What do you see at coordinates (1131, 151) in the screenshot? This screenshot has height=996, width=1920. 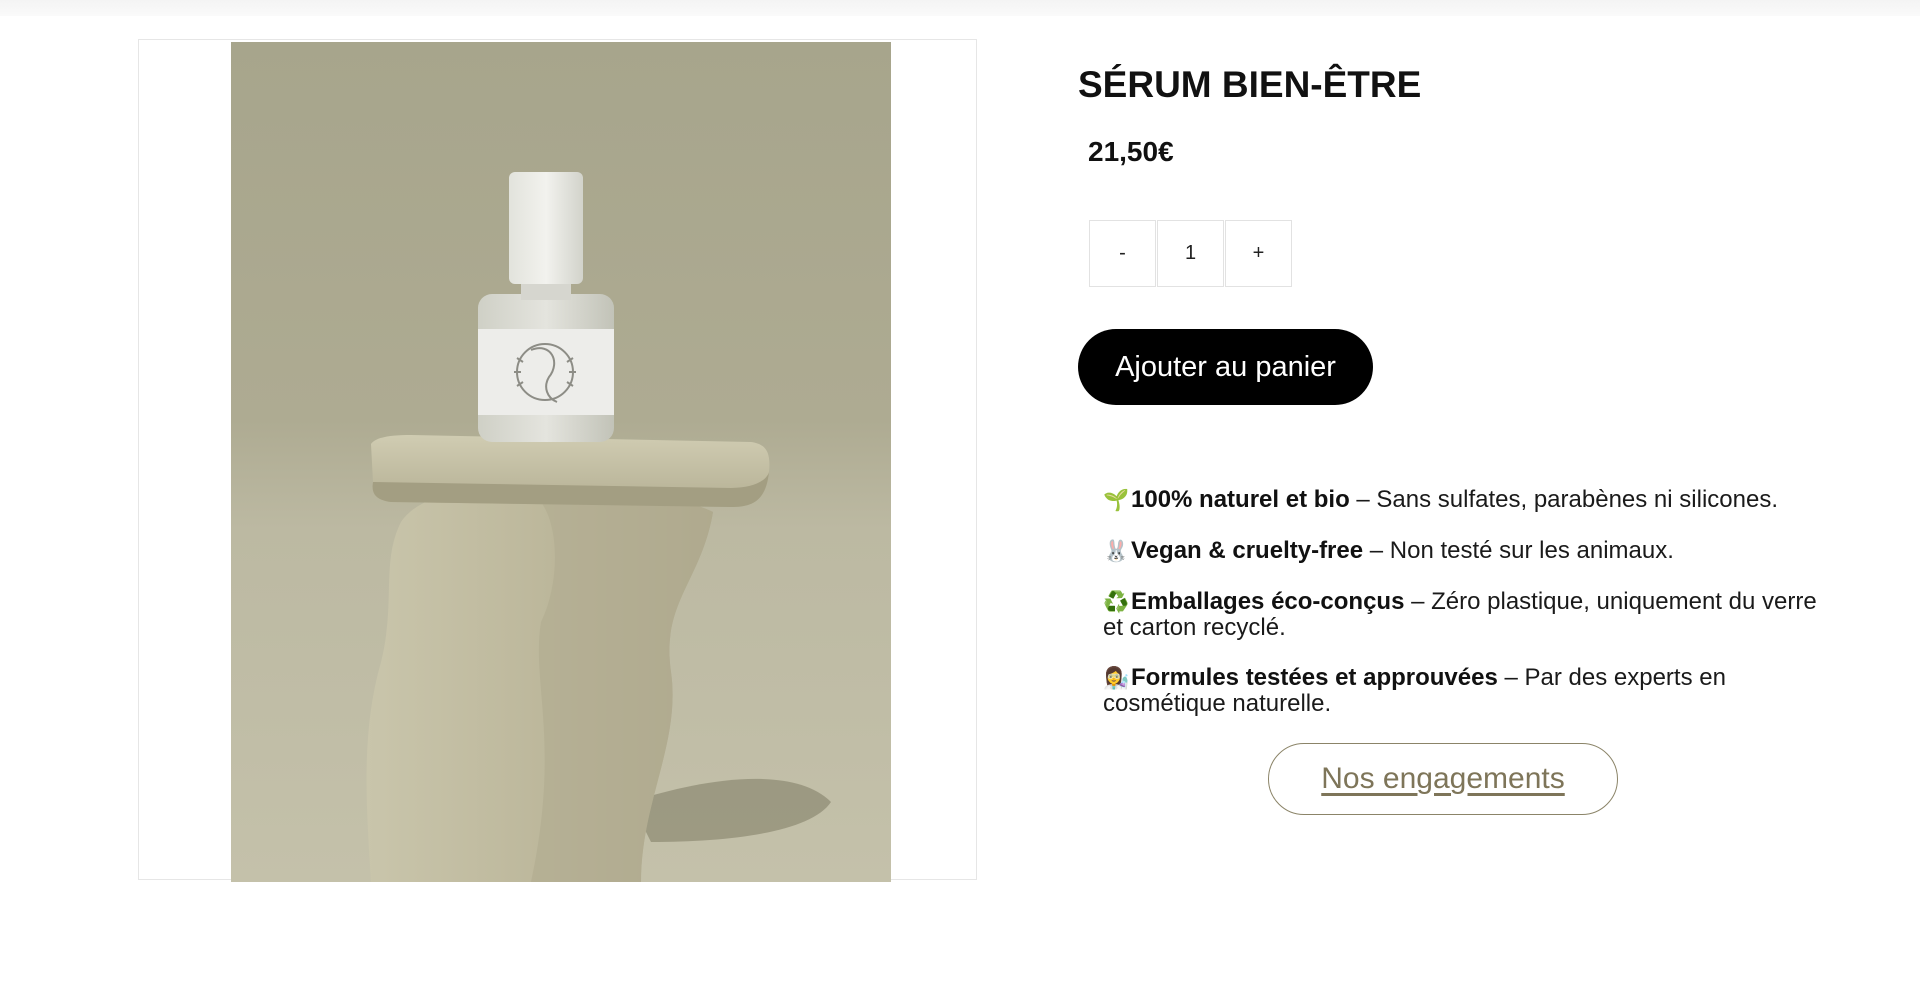 I see `product-price: 21,50€` at bounding box center [1131, 151].